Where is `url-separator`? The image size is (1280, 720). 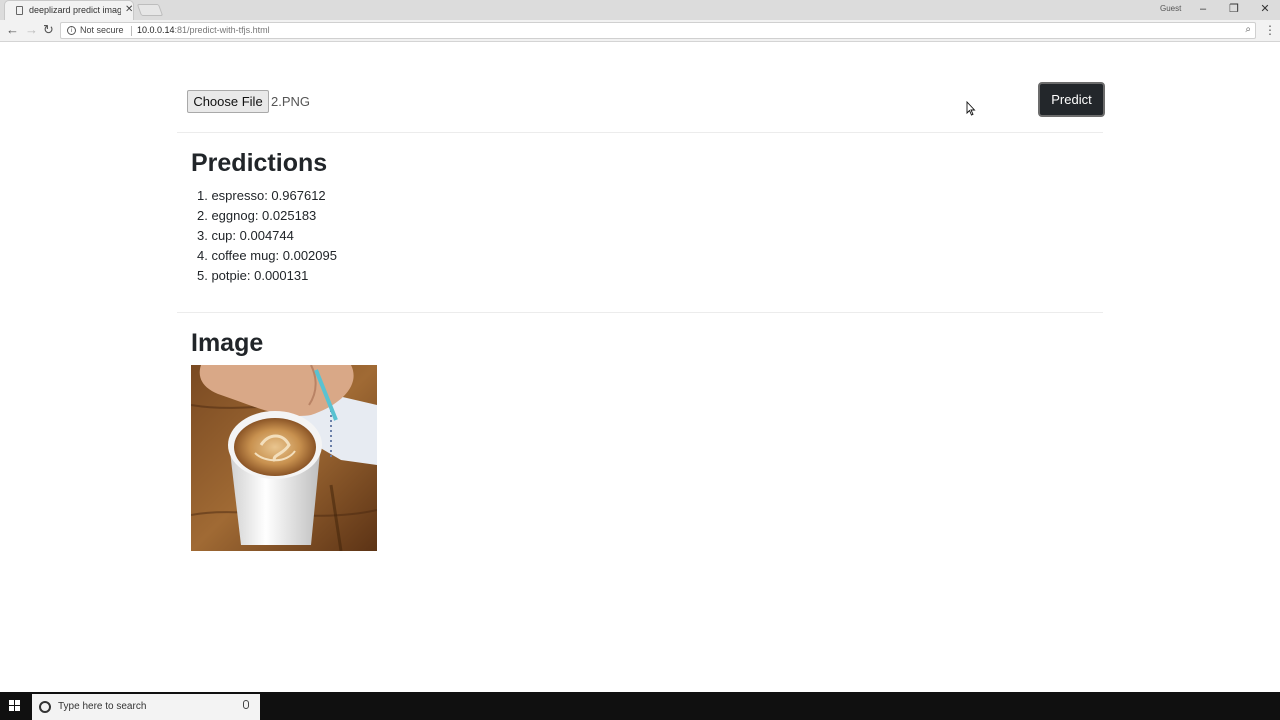
url-separator is located at coordinates (131, 31).